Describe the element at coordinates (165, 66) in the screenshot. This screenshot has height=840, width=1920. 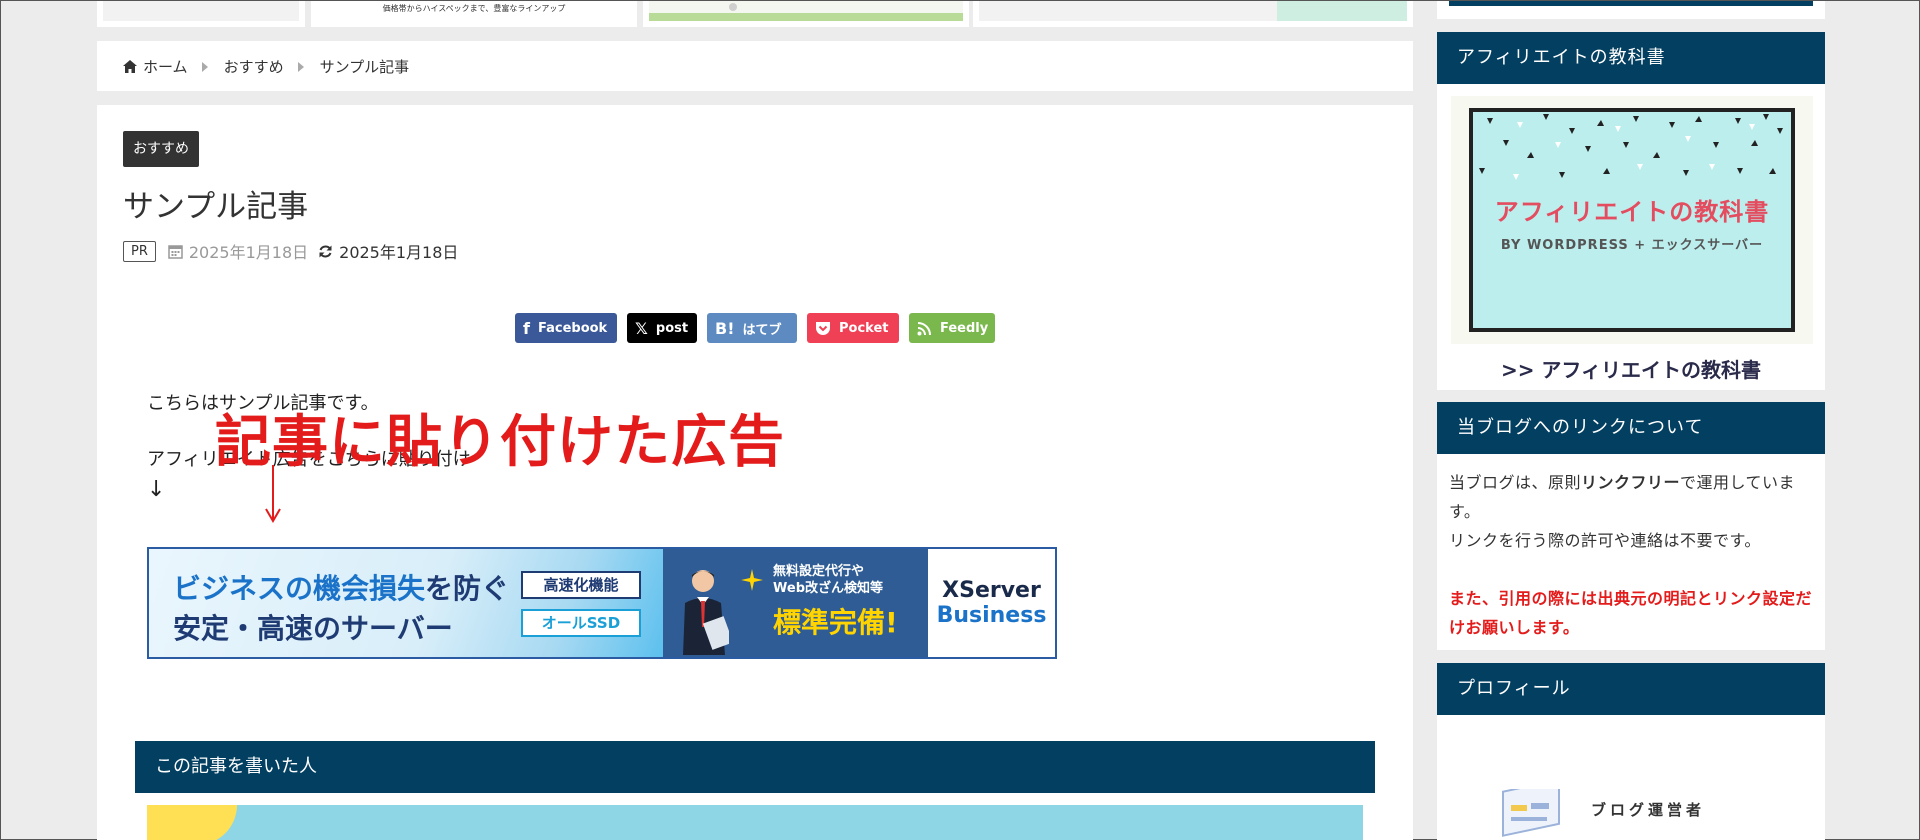
I see `breadcrumb-home: ホーム` at that location.